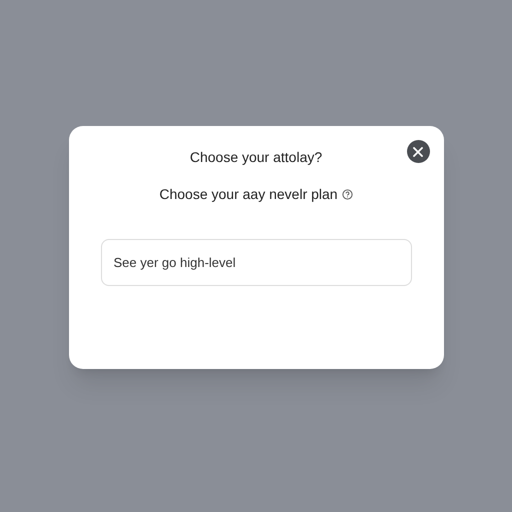 The height and width of the screenshot is (512, 512). Describe the element at coordinates (347, 194) in the screenshot. I see `help-icon` at that location.